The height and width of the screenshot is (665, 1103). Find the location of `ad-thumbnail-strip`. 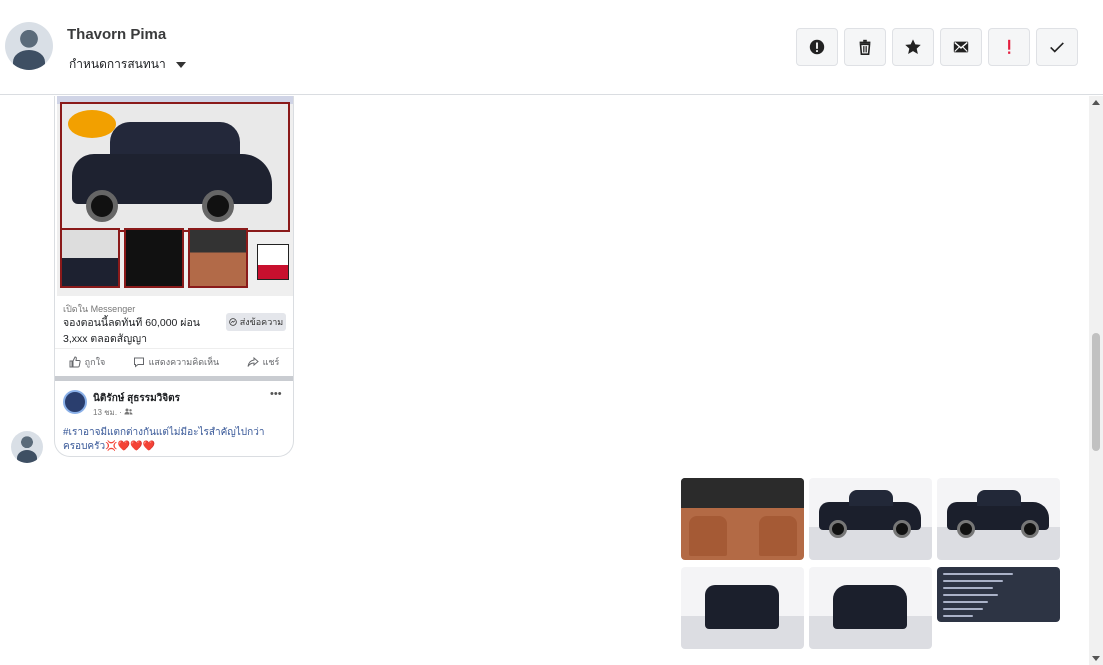

ad-thumbnail-strip is located at coordinates (154, 258).